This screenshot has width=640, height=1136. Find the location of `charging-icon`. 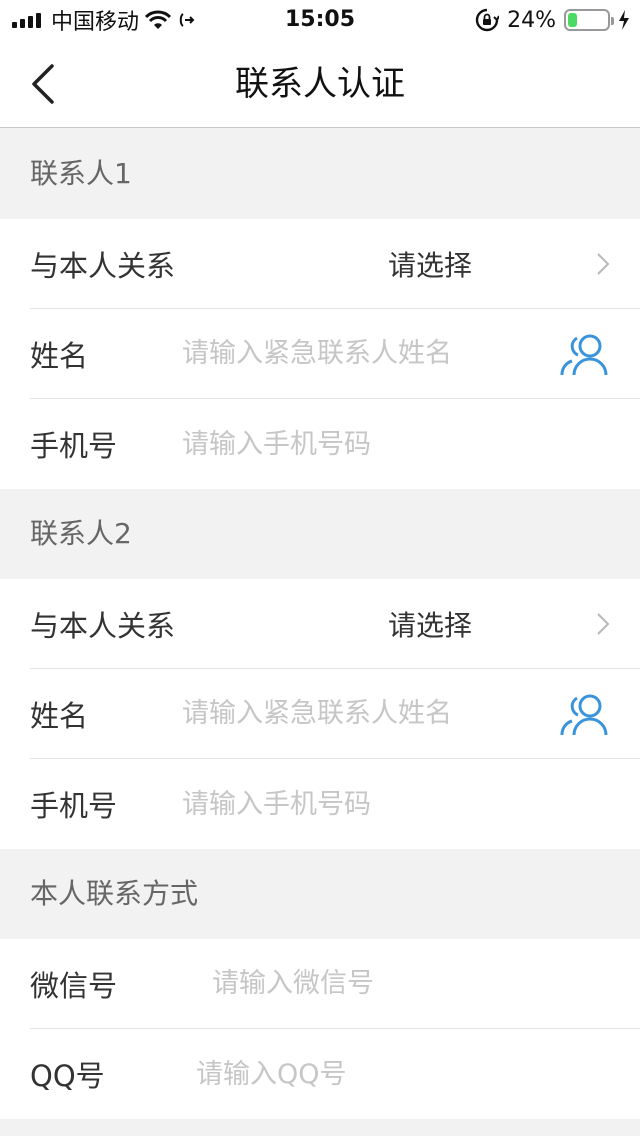

charging-icon is located at coordinates (624, 20).